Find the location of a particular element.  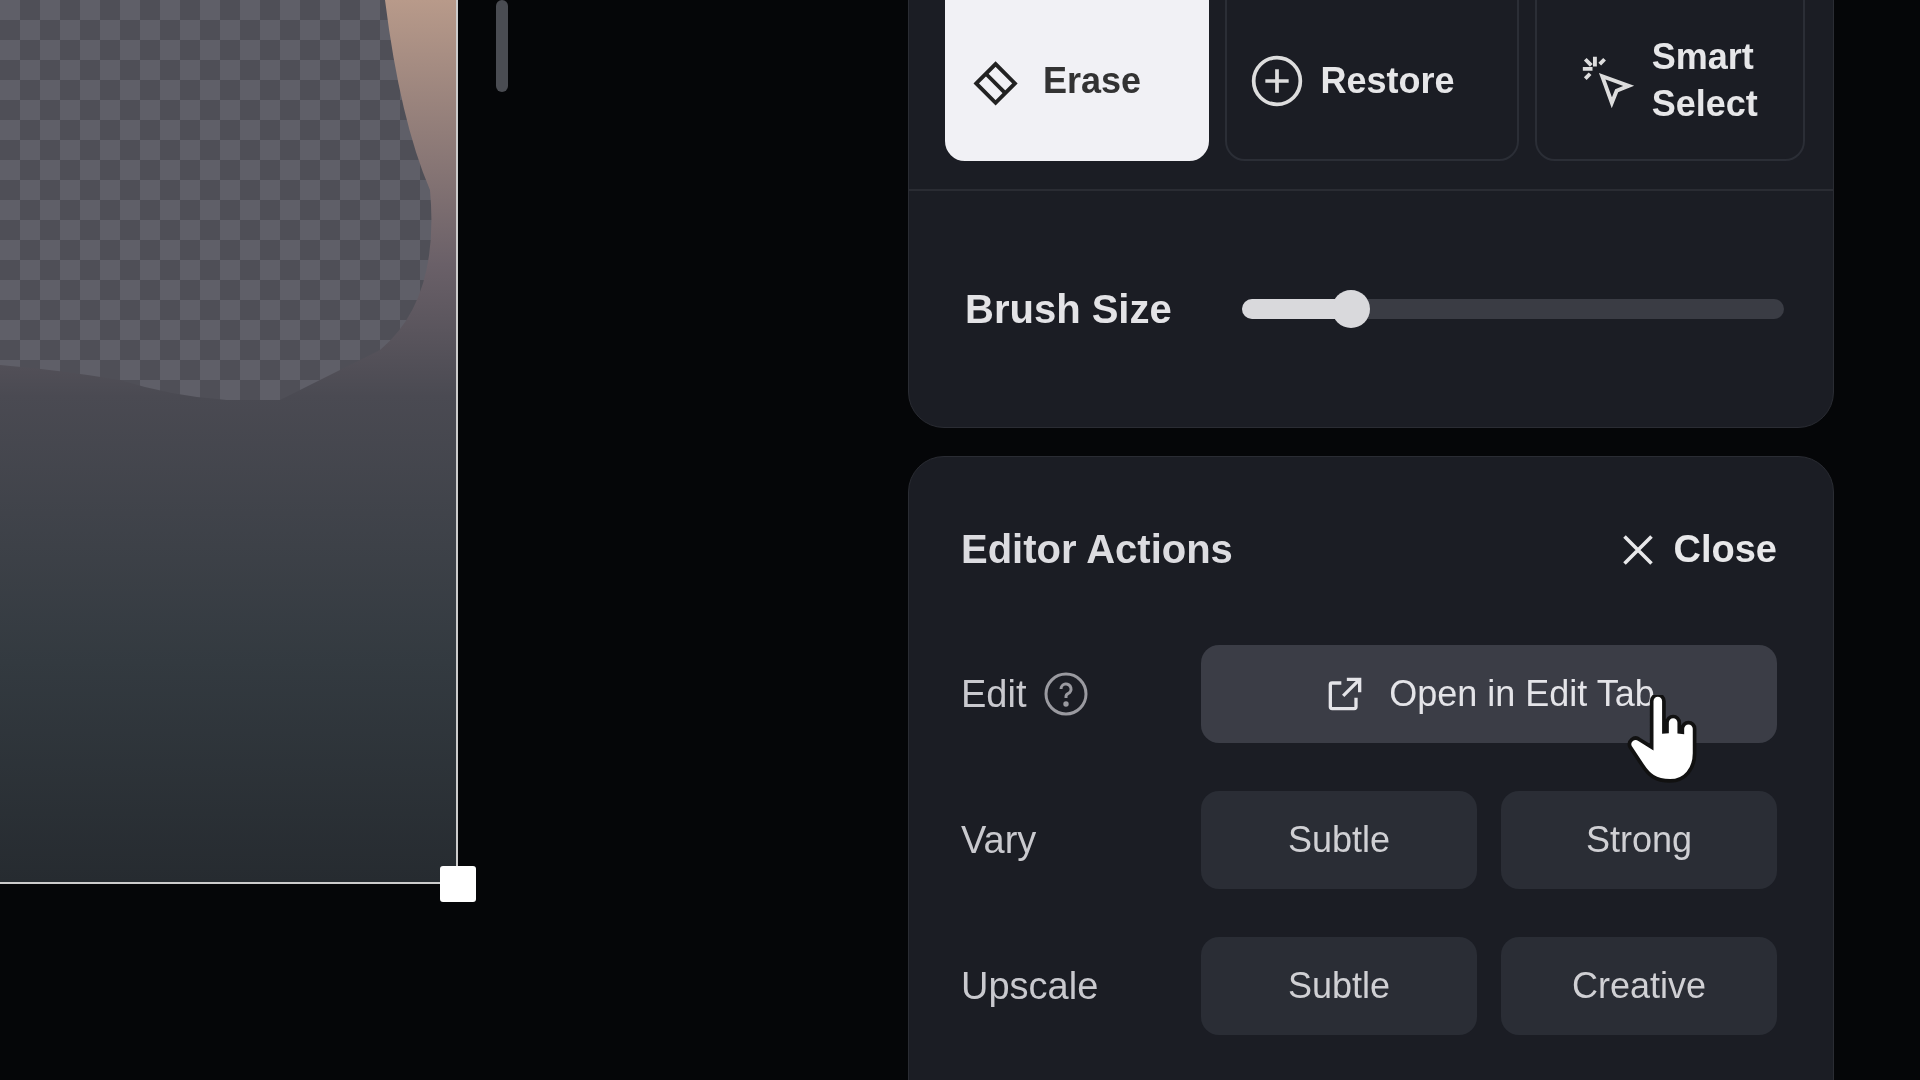

brush-size-slider is located at coordinates (1512, 309).